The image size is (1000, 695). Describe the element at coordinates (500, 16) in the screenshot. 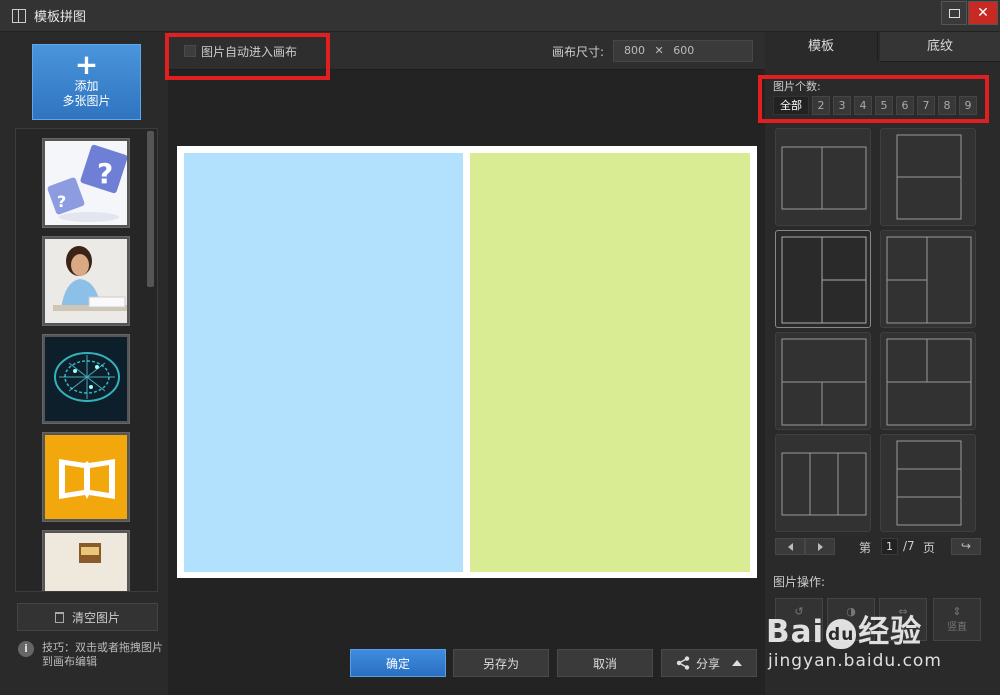

I see `title-bar: 模板拼图 ✕` at that location.